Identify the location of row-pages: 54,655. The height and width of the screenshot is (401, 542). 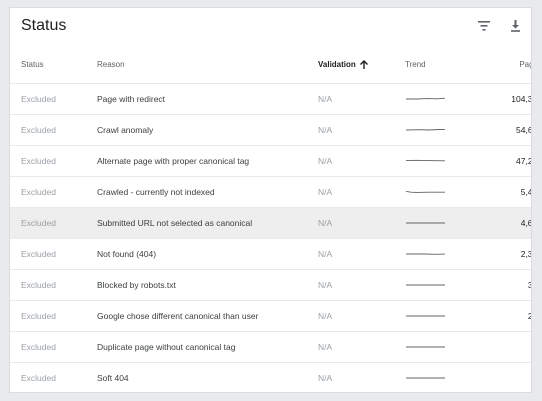
(523, 129).